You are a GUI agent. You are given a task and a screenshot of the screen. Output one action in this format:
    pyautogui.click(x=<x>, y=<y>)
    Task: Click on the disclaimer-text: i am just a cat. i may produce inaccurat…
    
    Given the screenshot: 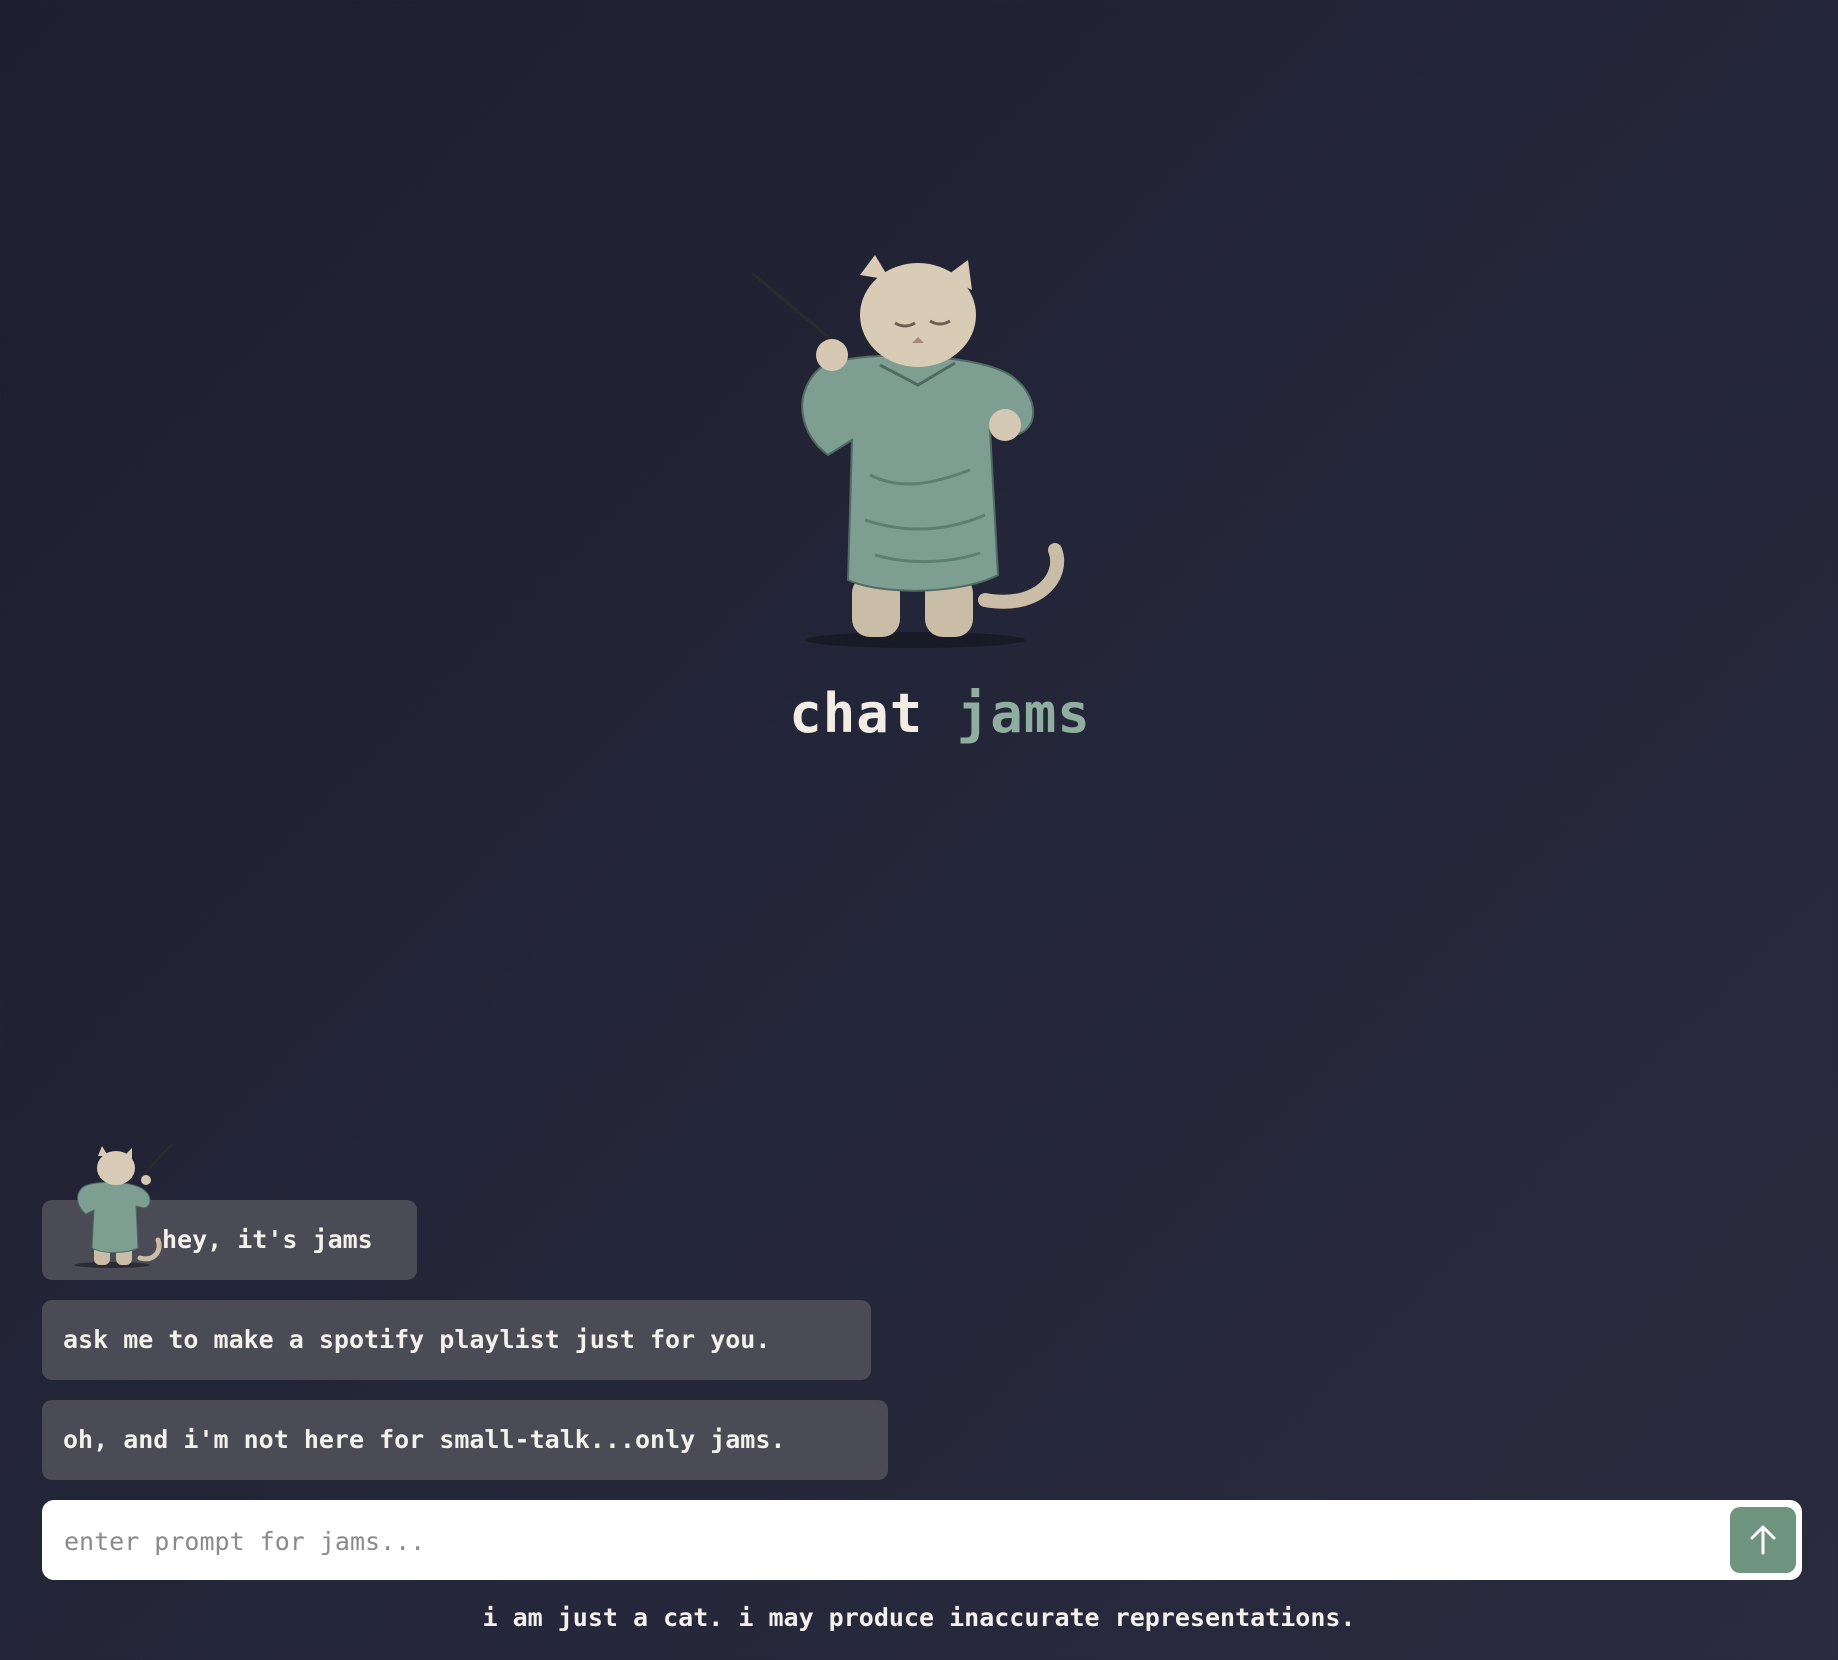 What is the action you would take?
    pyautogui.click(x=919, y=1617)
    